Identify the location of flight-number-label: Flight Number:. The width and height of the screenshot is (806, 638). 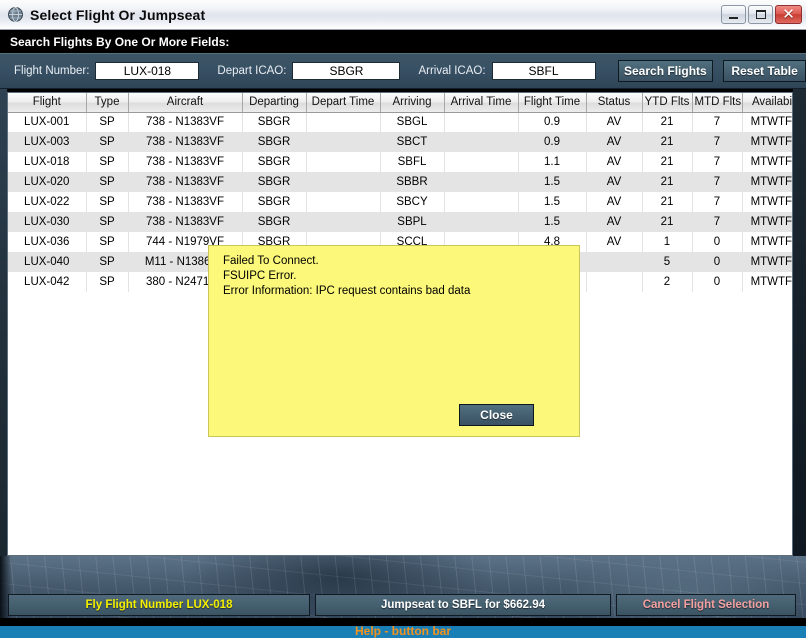
(52, 71).